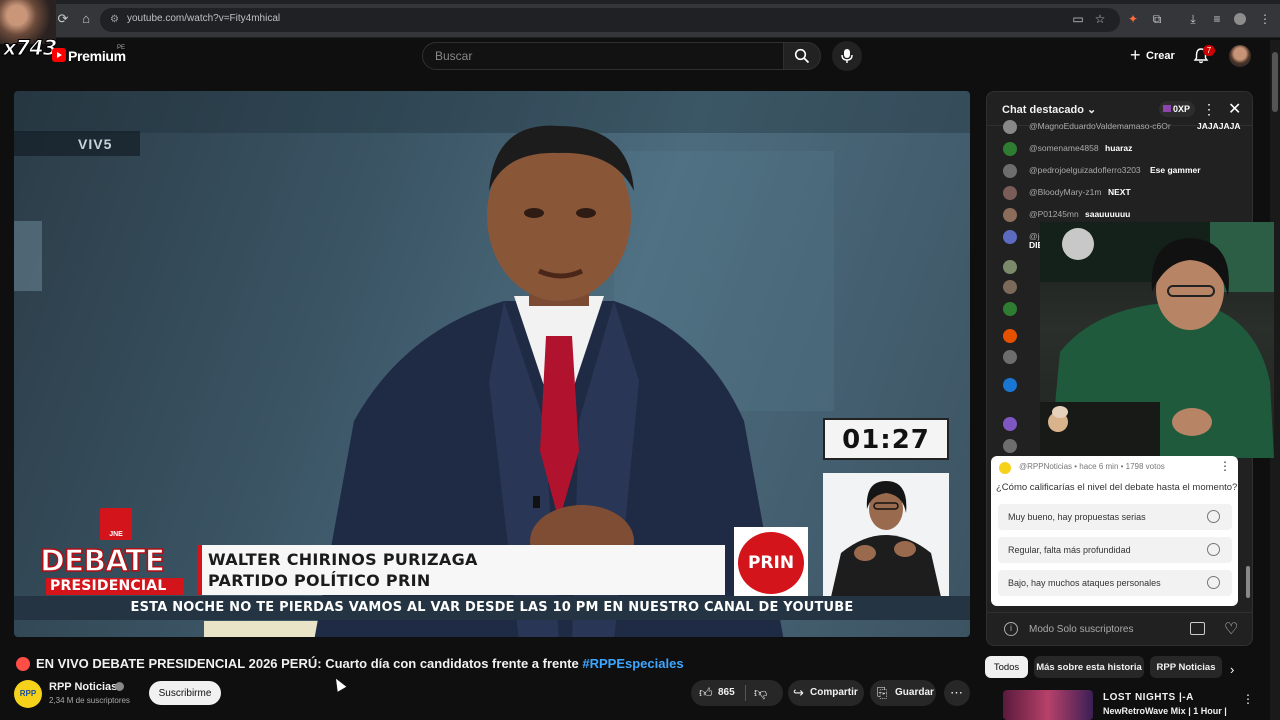 The height and width of the screenshot is (720, 1280). Describe the element at coordinates (632, 663) in the screenshot. I see `video-hashtag: #RPPEspeciales` at that location.